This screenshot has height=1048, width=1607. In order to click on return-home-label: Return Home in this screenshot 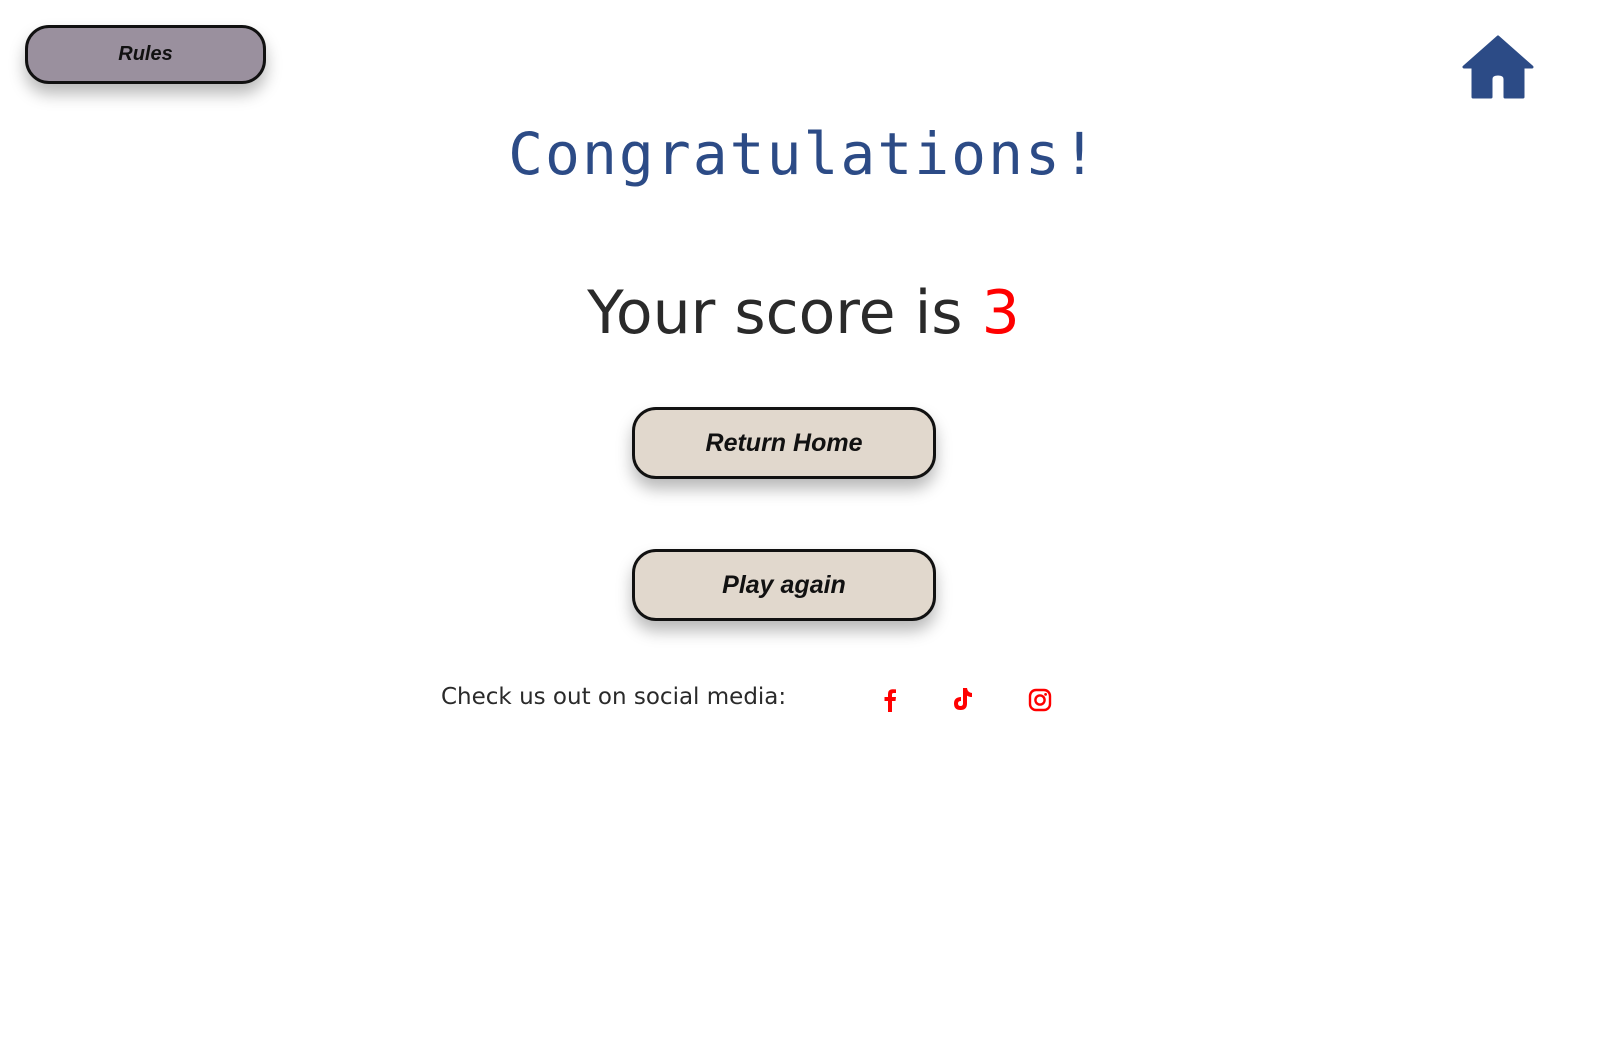, I will do `click(784, 442)`.